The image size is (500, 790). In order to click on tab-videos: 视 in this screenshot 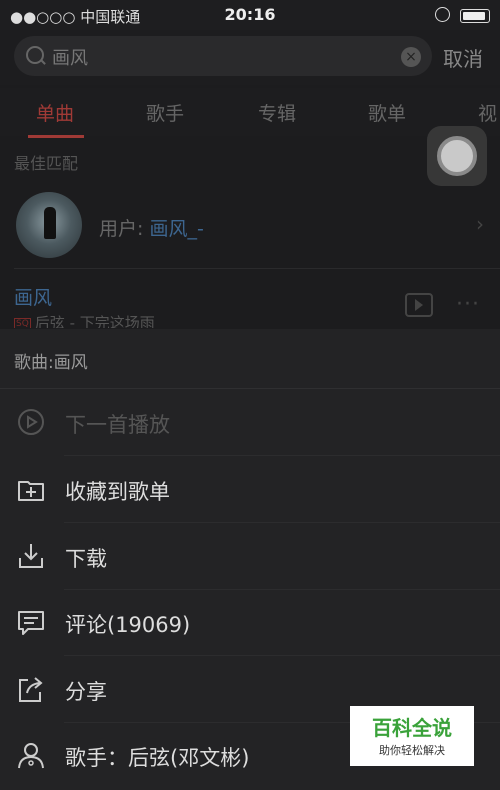, I will do `click(487, 112)`.